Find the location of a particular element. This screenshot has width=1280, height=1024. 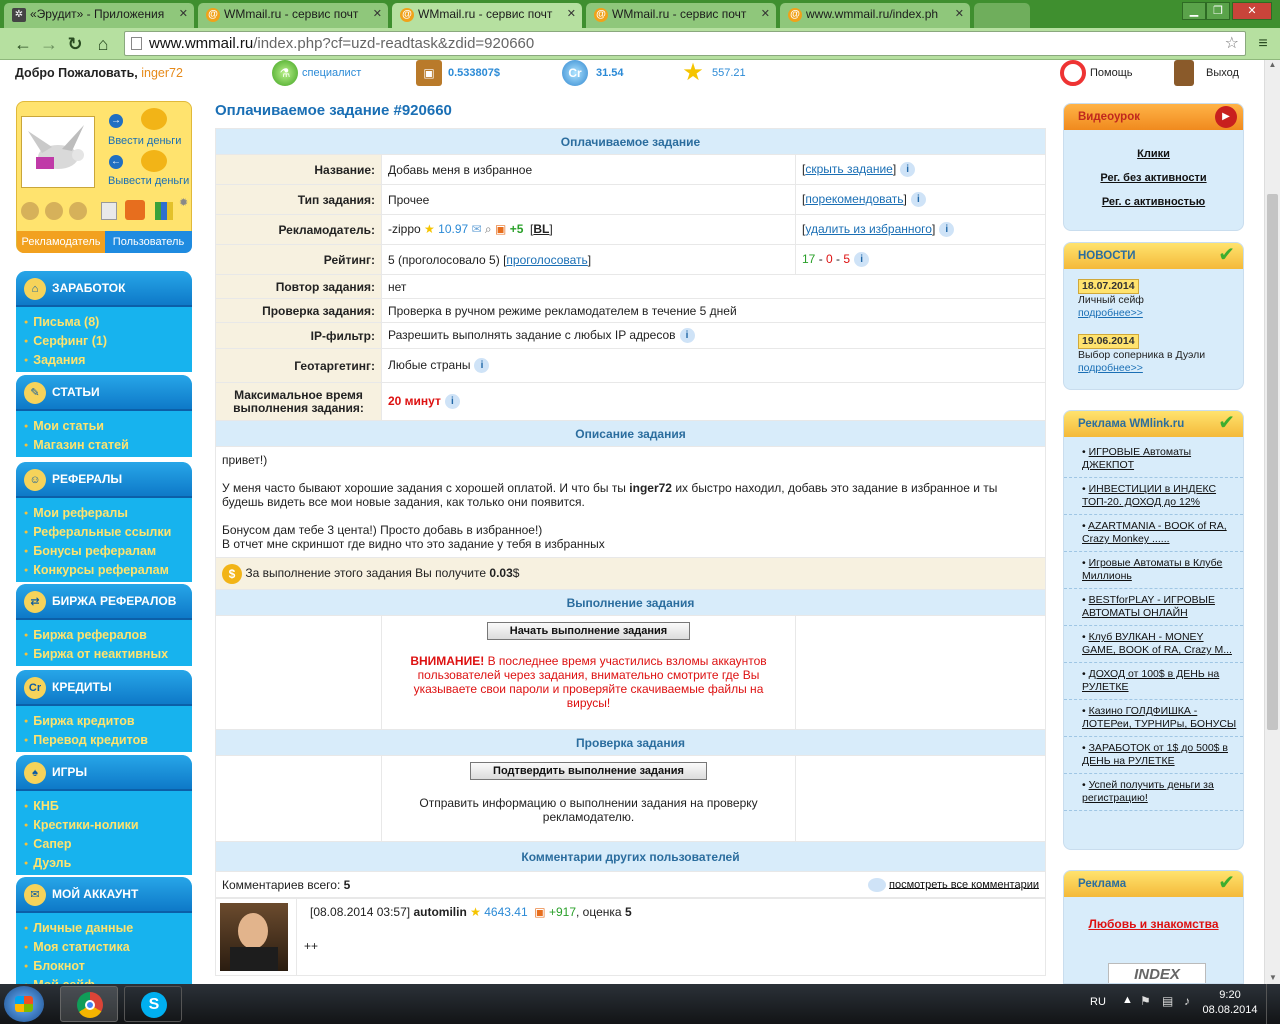

start-task-button: Начать выполнение задания is located at coordinates (588, 631).